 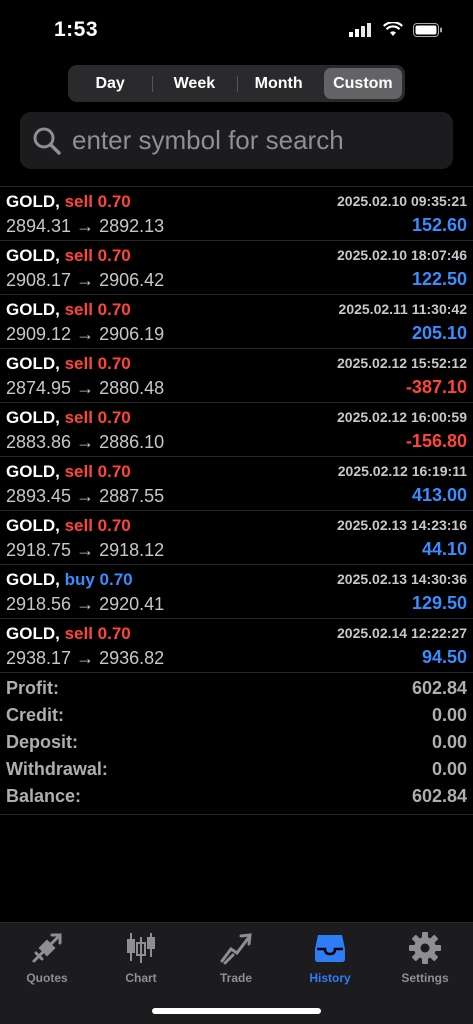 I want to click on summary-row-credit: Credit: 0.00, so click(x=236, y=715).